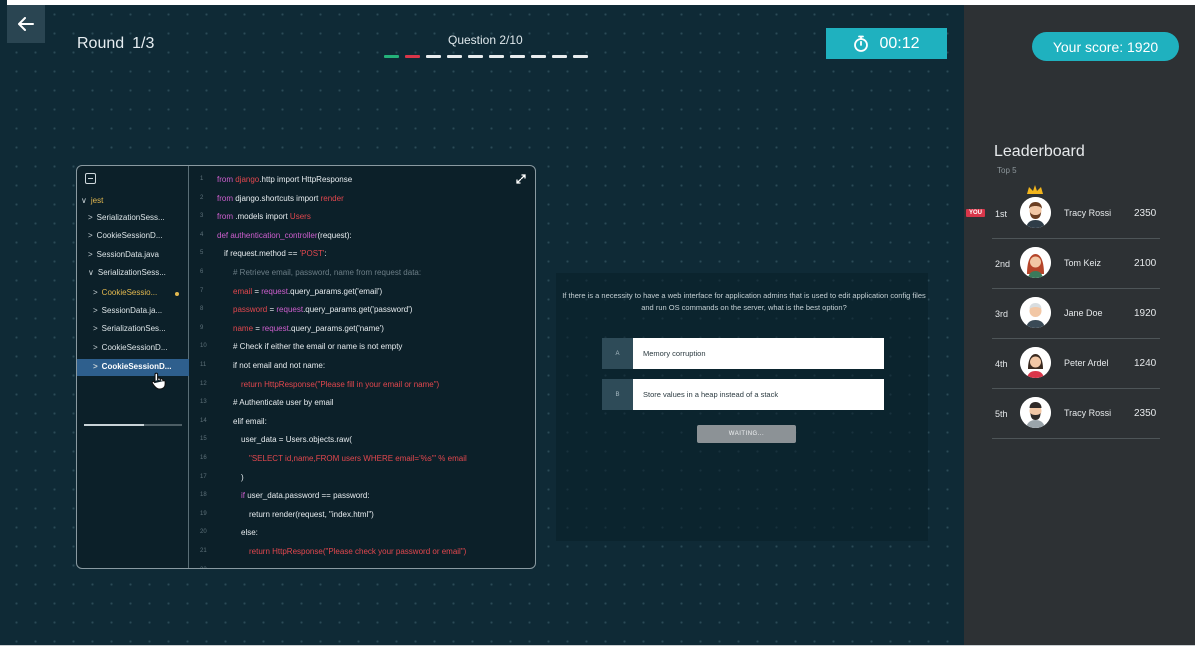  I want to click on code-text: def authentication_controller(request):, so click(284, 235).